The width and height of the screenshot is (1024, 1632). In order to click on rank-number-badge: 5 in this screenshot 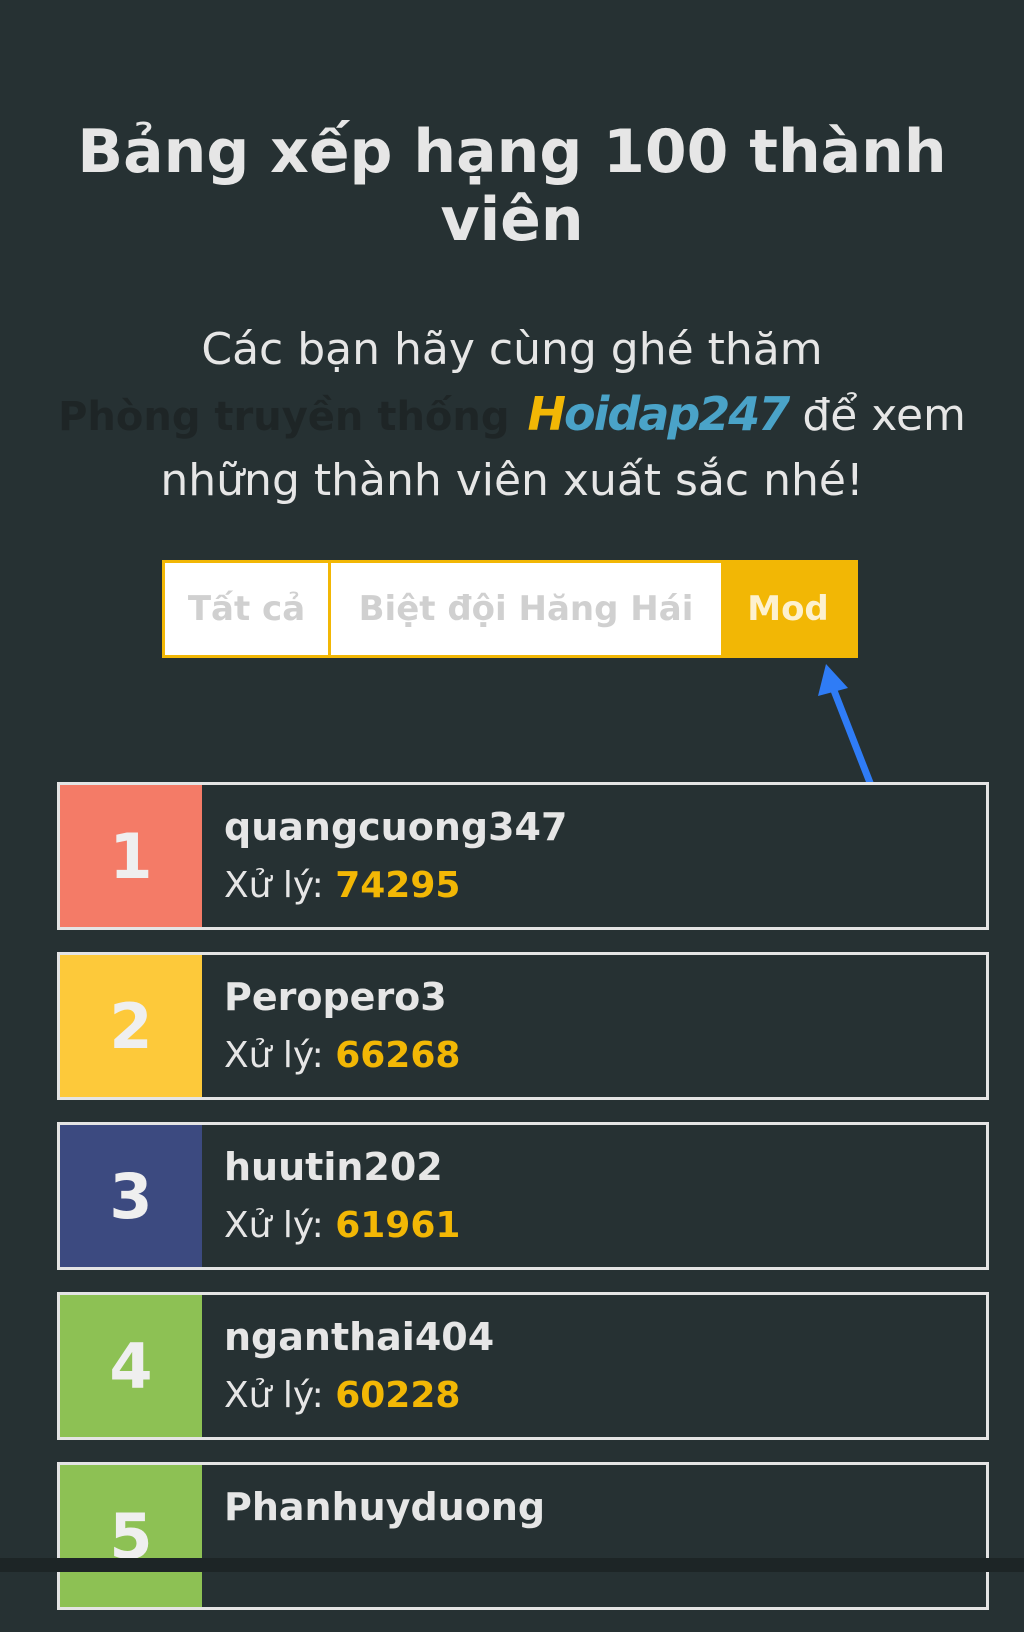, I will do `click(131, 1536)`.